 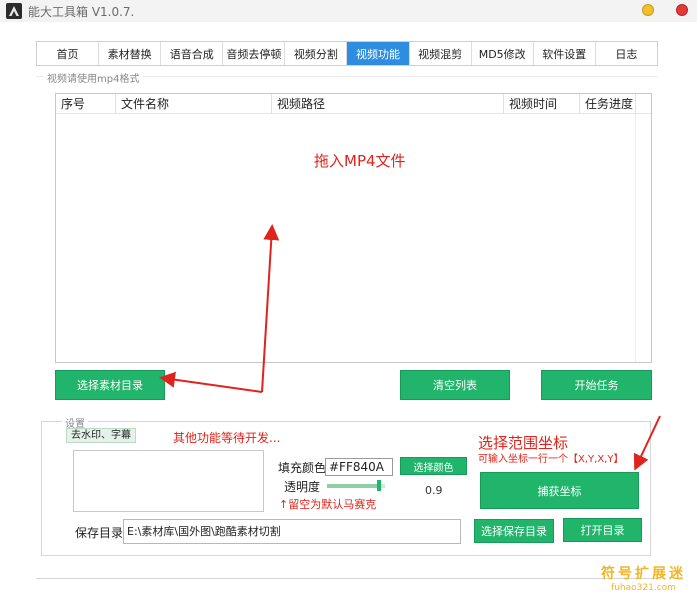 I want to click on watermark-url-text: fuhao321.com, so click(x=643, y=588).